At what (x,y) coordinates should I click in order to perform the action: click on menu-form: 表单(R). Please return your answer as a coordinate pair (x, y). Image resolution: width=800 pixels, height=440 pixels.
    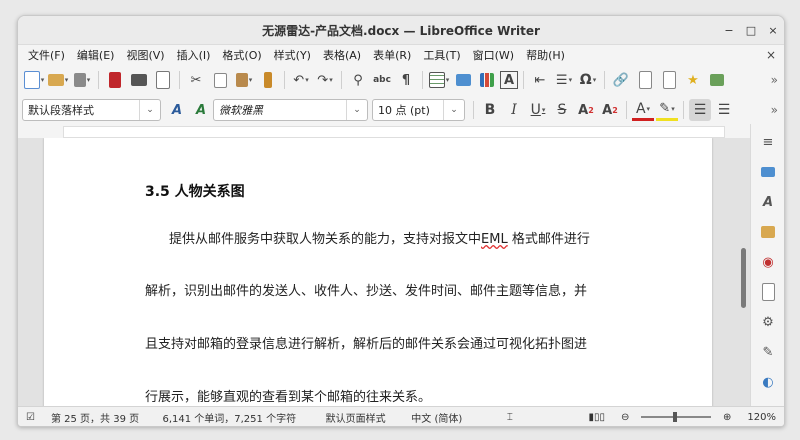
    Looking at the image, I should click on (392, 55).